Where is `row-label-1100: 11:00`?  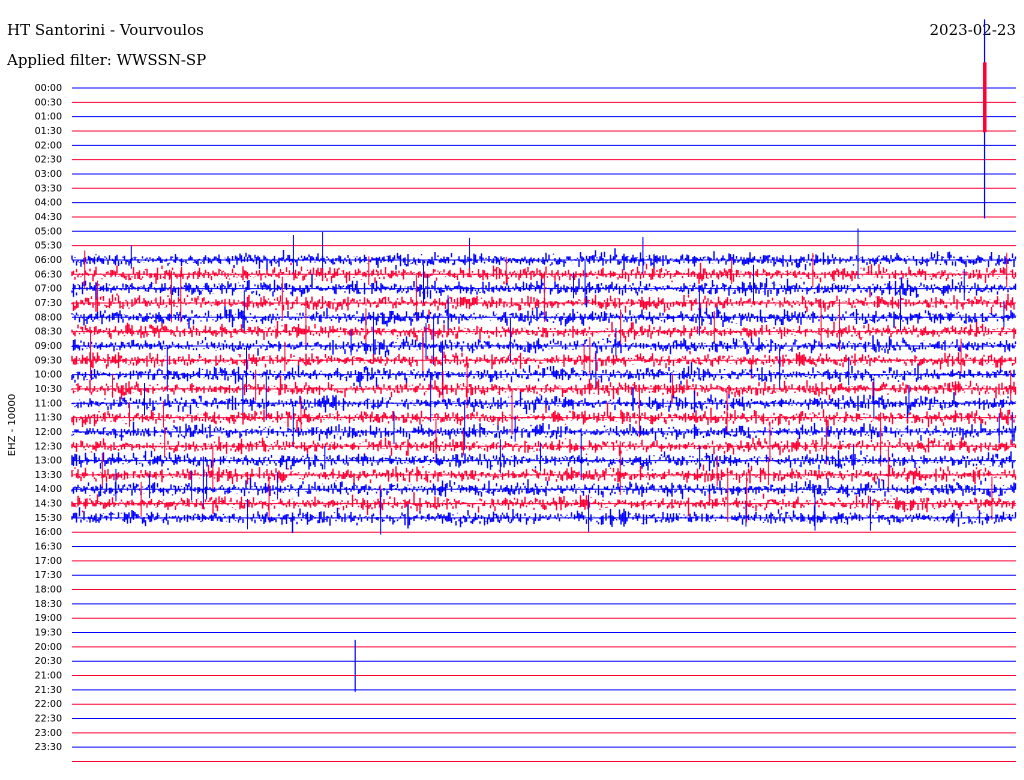
row-label-1100: 11:00 is located at coordinates (48, 403).